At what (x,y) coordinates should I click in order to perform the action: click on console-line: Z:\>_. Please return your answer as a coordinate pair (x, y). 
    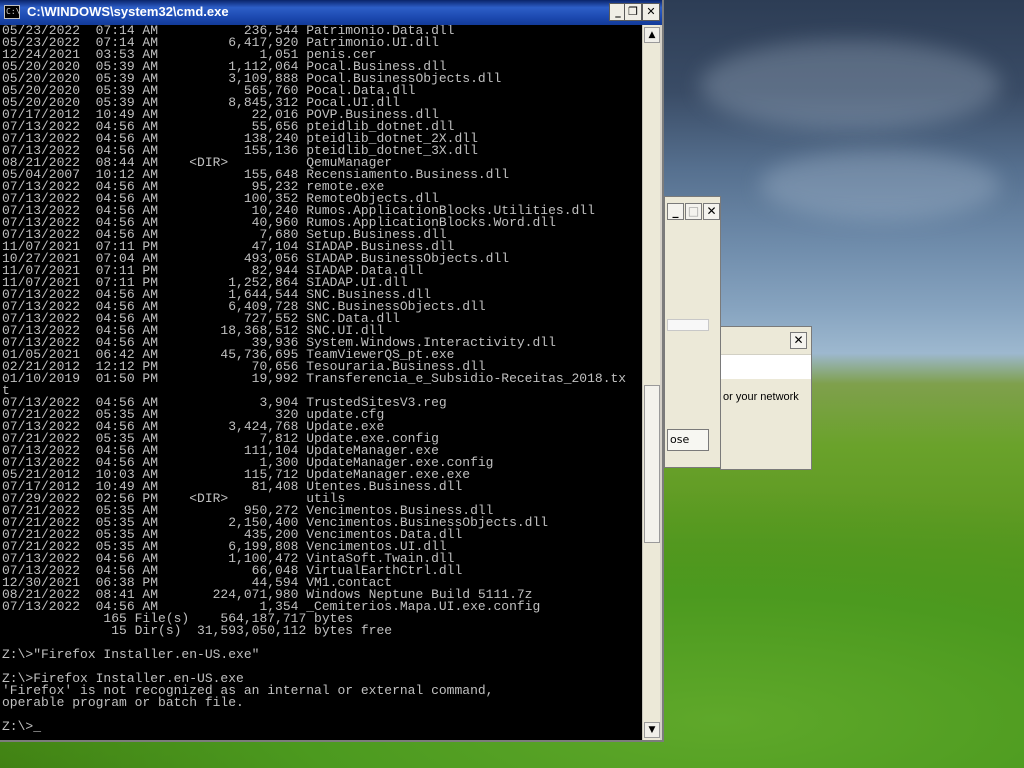
    Looking at the image, I should click on (22, 726).